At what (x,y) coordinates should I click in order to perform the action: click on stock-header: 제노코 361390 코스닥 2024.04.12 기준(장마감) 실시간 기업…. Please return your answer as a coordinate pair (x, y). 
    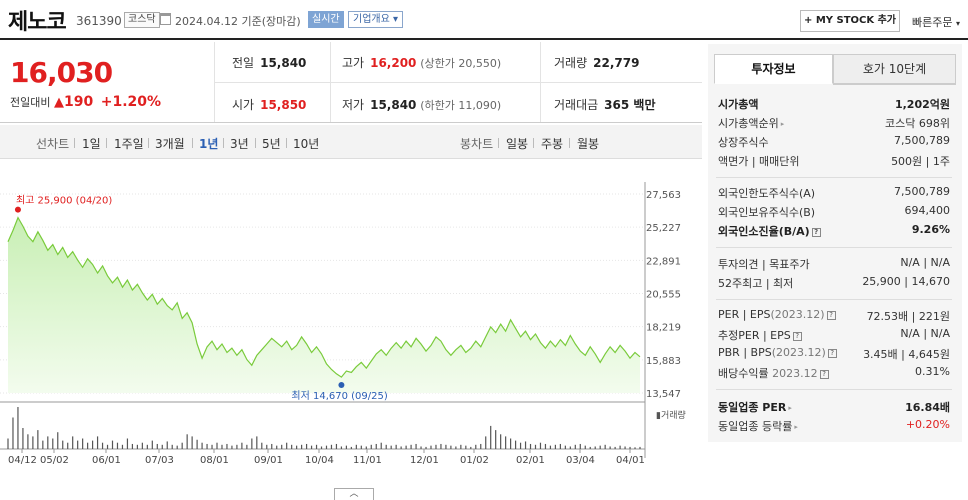
    Looking at the image, I should click on (484, 20).